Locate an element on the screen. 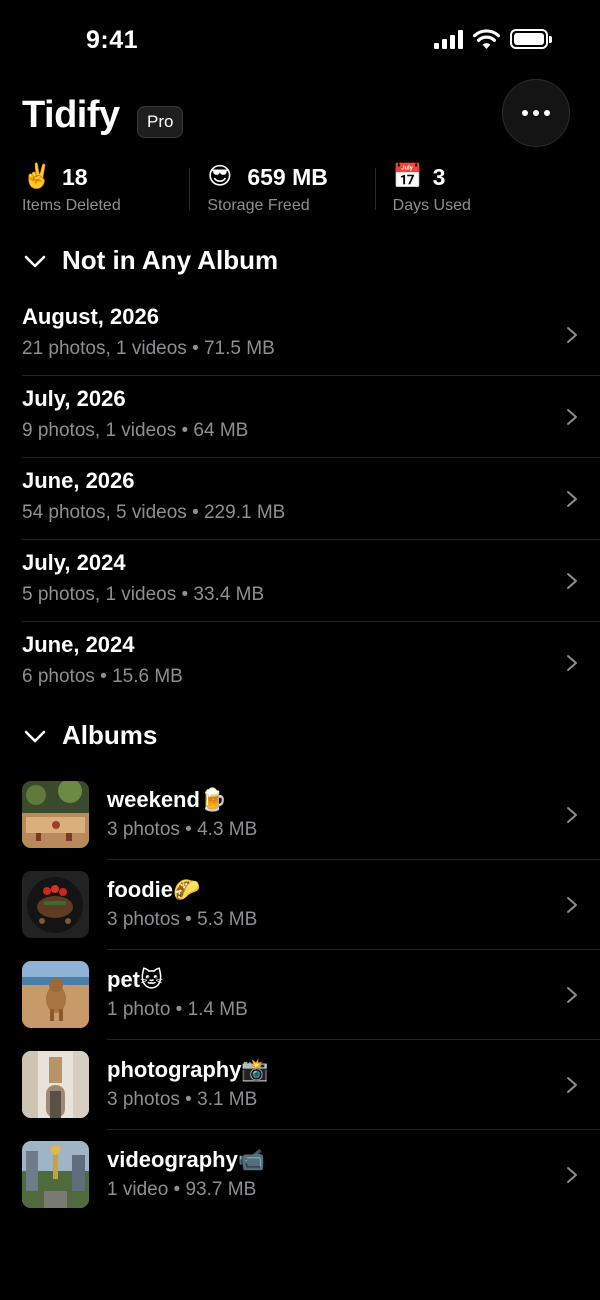 The image size is (600, 1300). month-name: July, 2026 is located at coordinates (74, 398).